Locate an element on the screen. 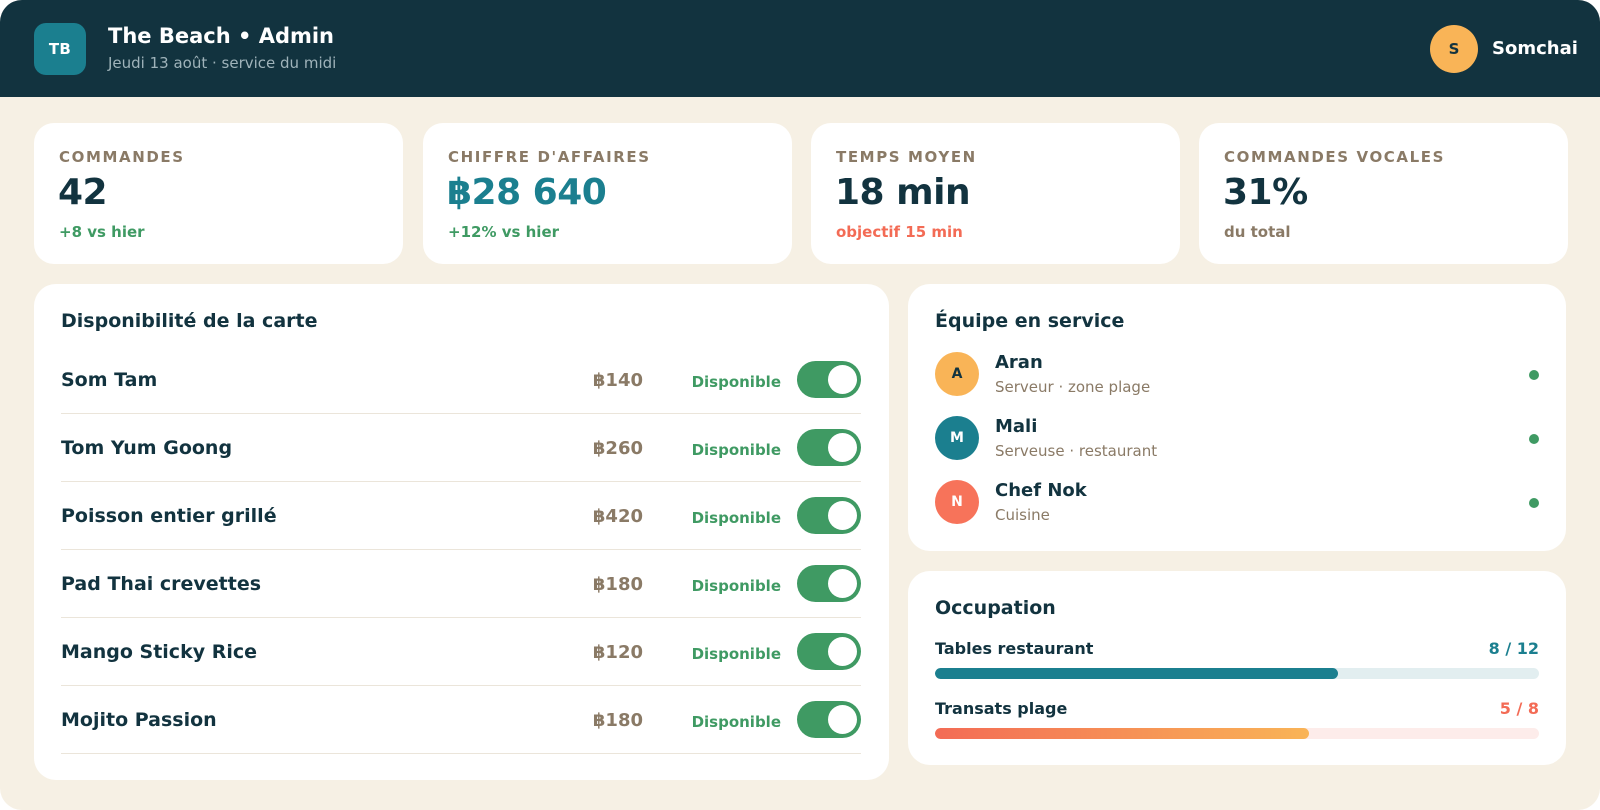 The height and width of the screenshot is (810, 1600). brand-logo: TB is located at coordinates (60, 49).